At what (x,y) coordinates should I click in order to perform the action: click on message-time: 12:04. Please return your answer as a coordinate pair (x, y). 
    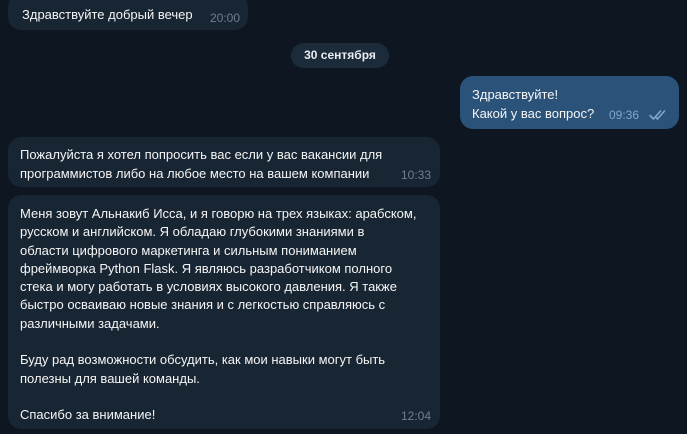
    Looking at the image, I should click on (415, 416).